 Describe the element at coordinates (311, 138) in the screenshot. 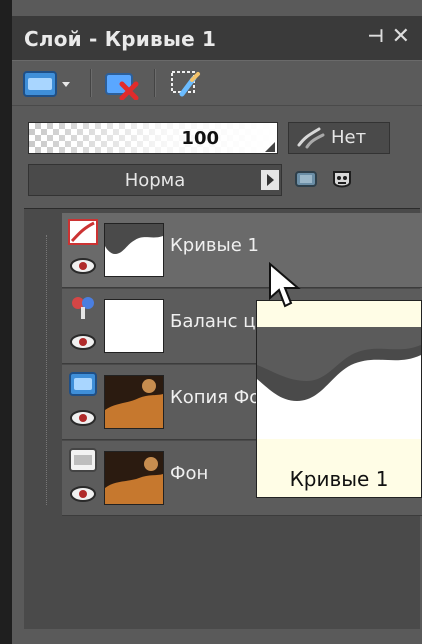

I see `link-brush-icon` at that location.